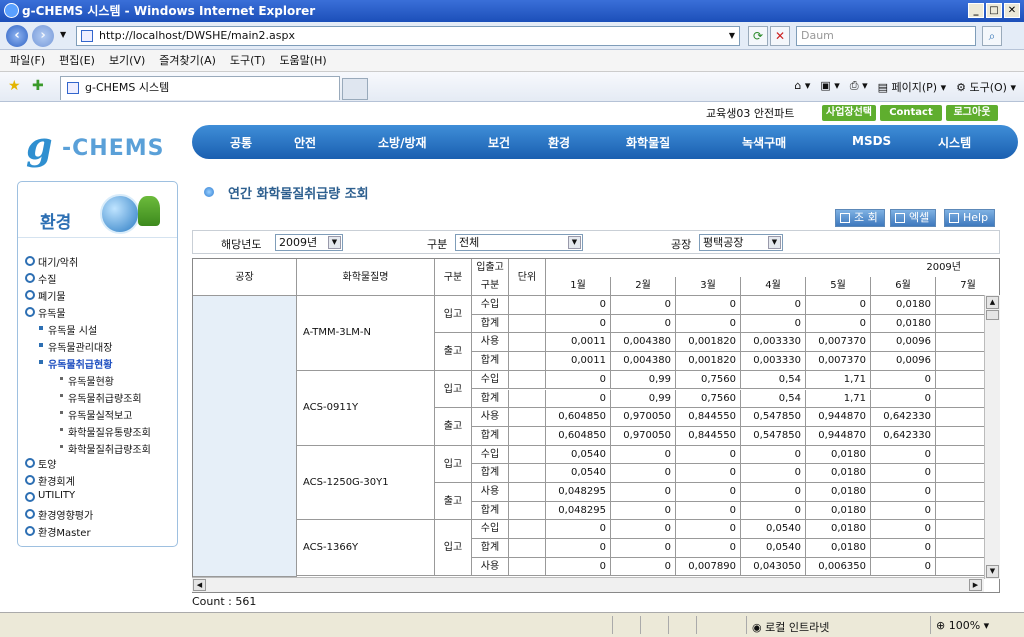 The width and height of the screenshot is (1024, 637). What do you see at coordinates (829, 87) in the screenshot?
I see `feeds-icon: ▣ ▾` at bounding box center [829, 87].